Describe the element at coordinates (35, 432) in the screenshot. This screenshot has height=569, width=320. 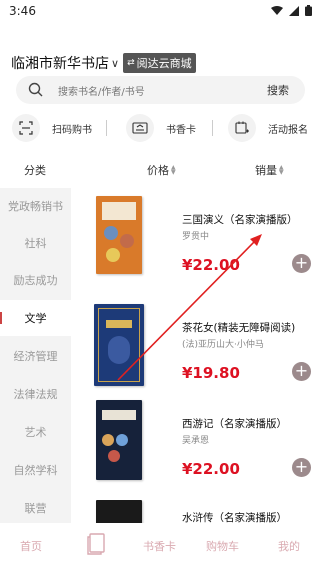
I see `category-item: 艺术` at that location.